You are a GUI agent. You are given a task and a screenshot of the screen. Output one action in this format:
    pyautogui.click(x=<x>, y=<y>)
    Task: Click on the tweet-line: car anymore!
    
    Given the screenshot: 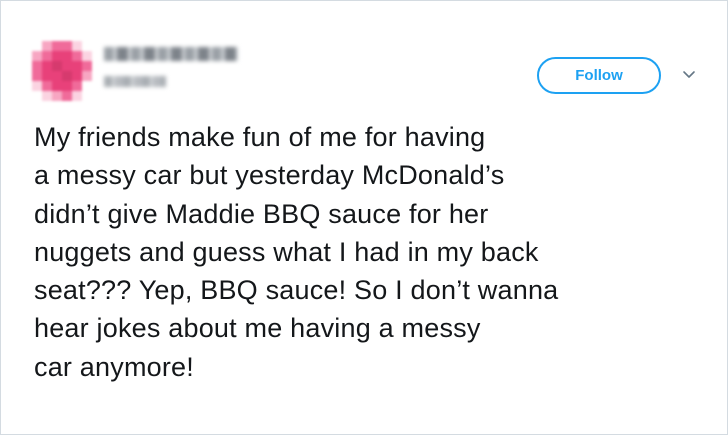 What is the action you would take?
    pyautogui.click(x=114, y=366)
    